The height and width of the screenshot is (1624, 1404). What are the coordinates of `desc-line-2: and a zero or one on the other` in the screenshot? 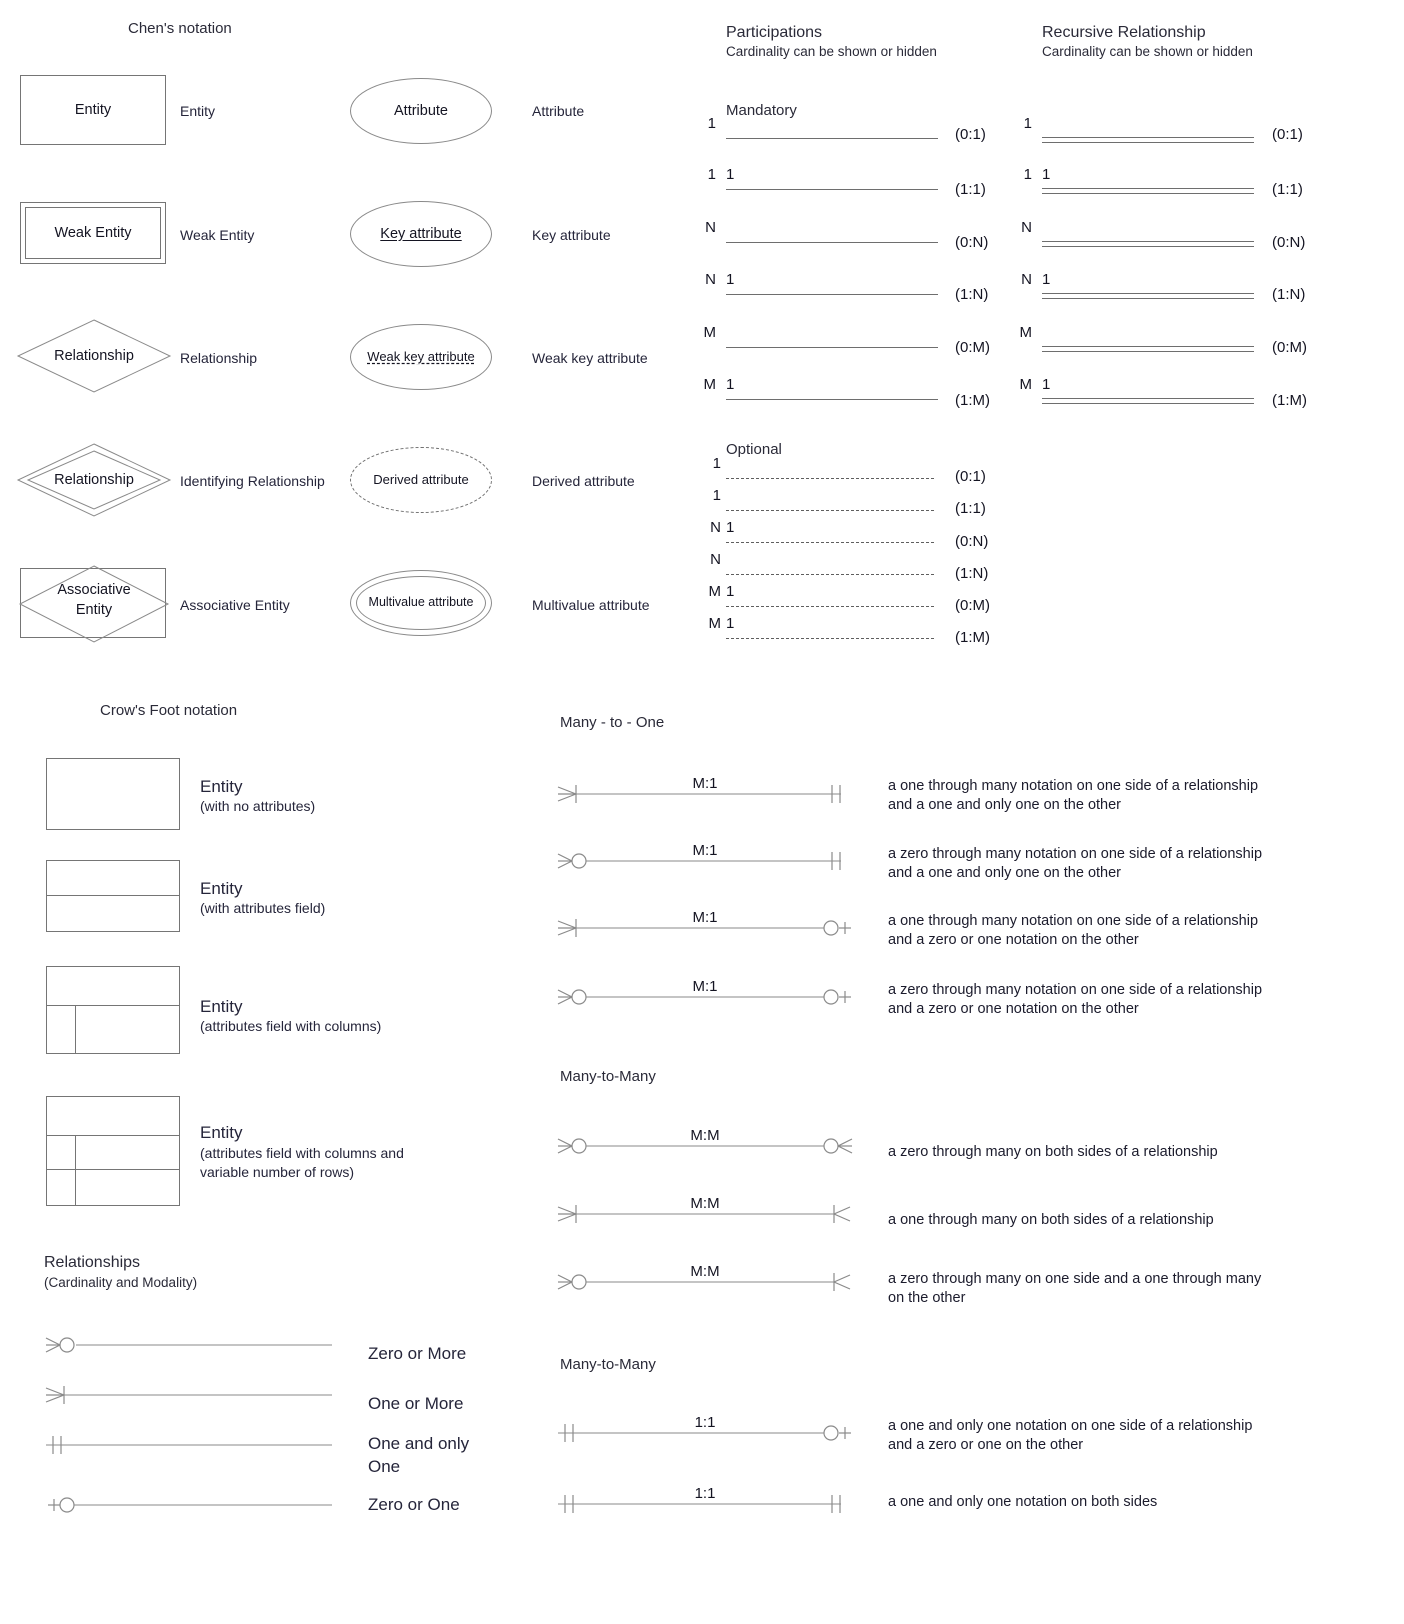 It's located at (986, 1445).